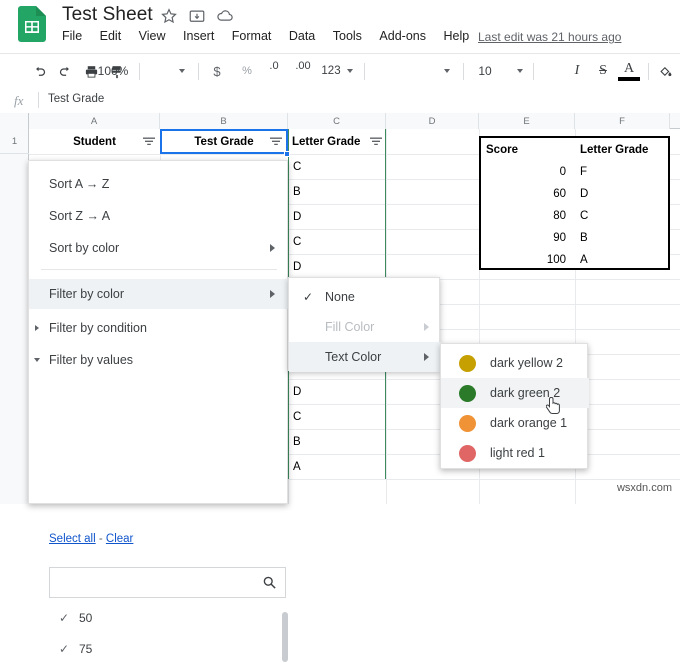 This screenshot has height=663, width=680. Describe the element at coordinates (224, 121) in the screenshot. I see `column-header-b: B` at that location.